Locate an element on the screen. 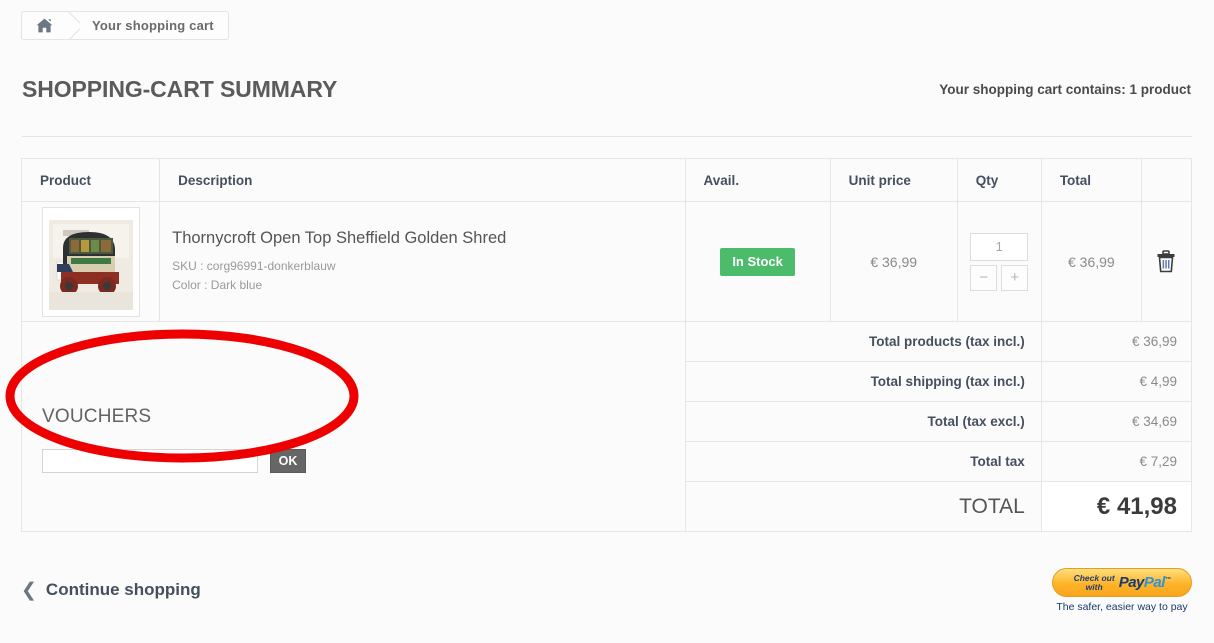  continue-shopping-label: Continue shopping is located at coordinates (123, 589).